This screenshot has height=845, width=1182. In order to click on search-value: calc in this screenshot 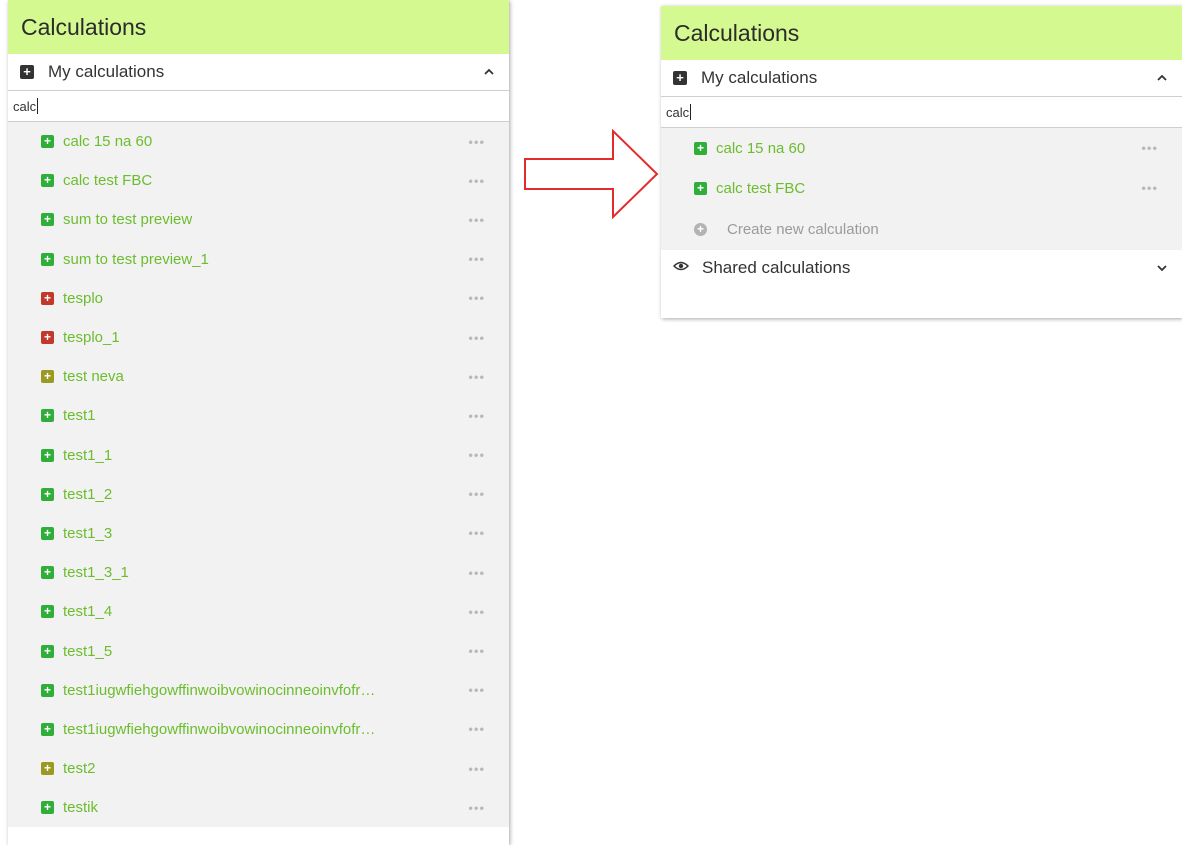, I will do `click(678, 112)`.